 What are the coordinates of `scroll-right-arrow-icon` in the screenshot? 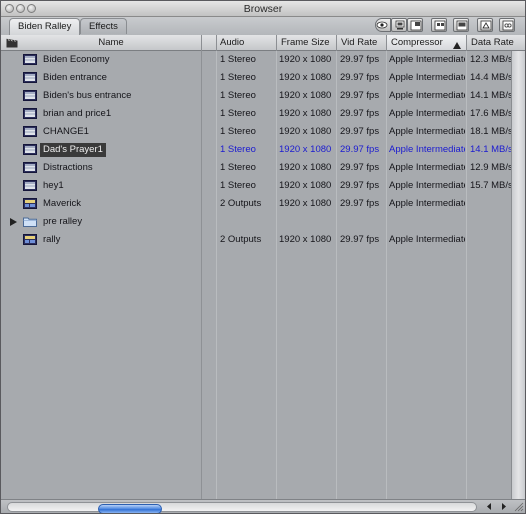 It's located at (503, 506).